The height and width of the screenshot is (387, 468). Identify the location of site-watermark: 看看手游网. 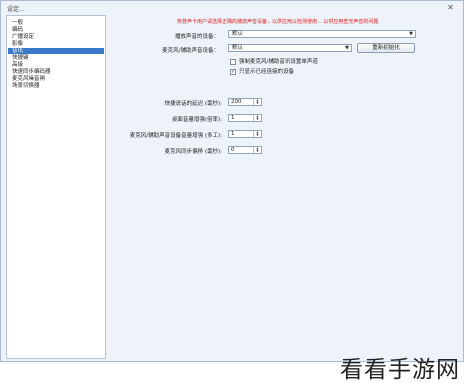
(400, 370).